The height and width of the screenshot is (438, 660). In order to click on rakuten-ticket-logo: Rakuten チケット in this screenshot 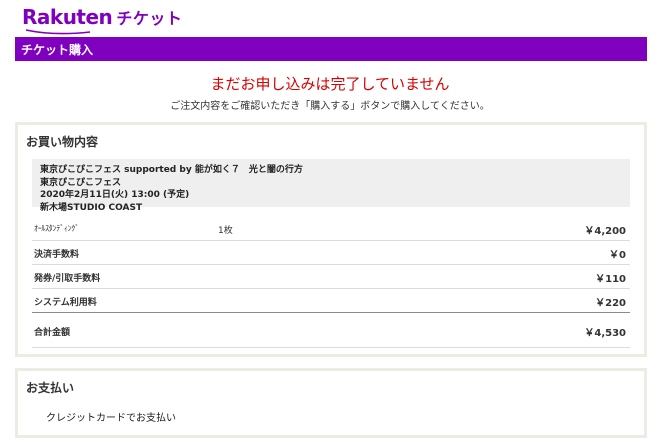, I will do `click(102, 17)`.